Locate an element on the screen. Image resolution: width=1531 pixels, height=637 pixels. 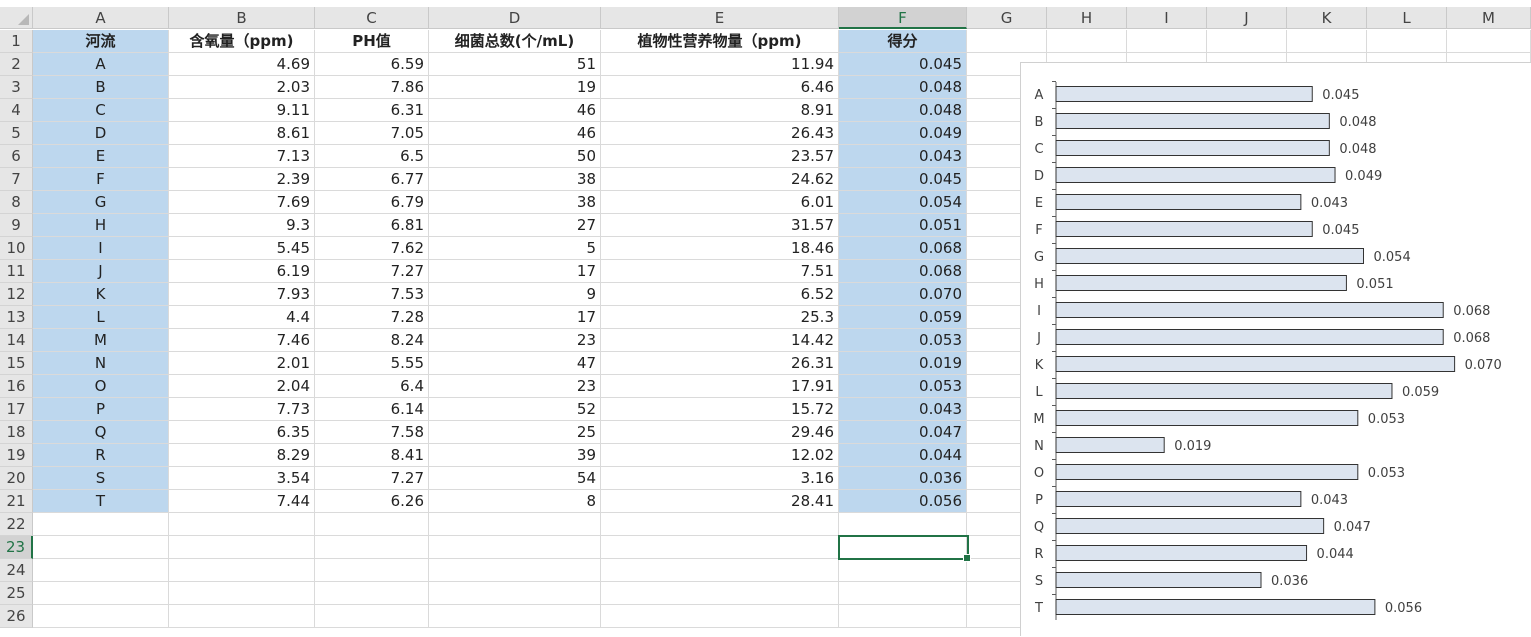
cell-a18: Q is located at coordinates (101, 432).